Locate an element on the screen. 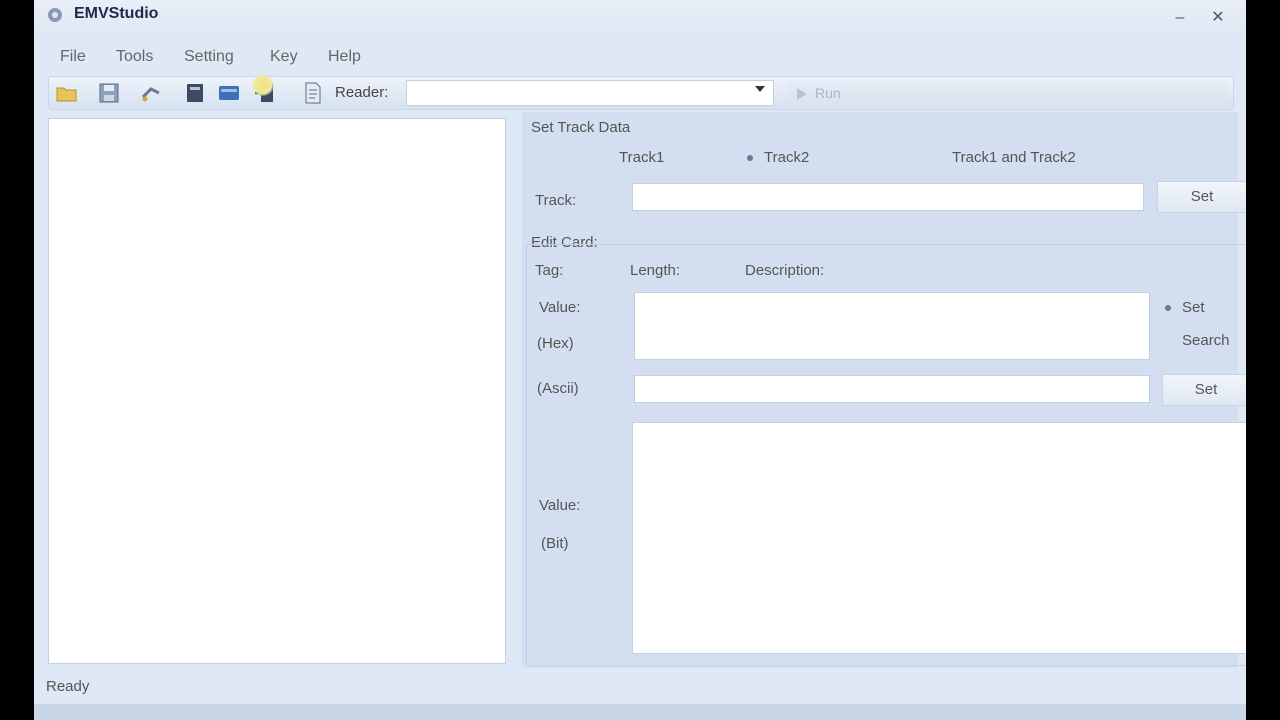 This screenshot has width=1280, height=720. radio-set is located at coordinates (1168, 308).